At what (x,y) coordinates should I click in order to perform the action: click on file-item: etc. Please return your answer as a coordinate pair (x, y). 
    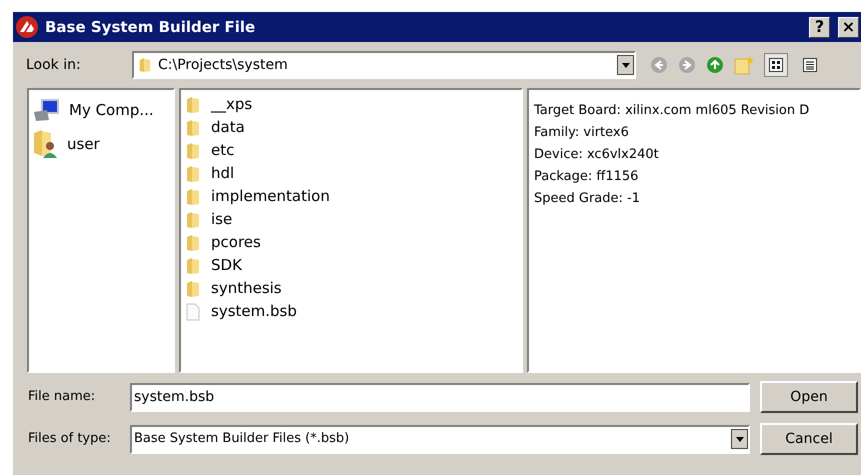
    Looking at the image, I should click on (222, 150).